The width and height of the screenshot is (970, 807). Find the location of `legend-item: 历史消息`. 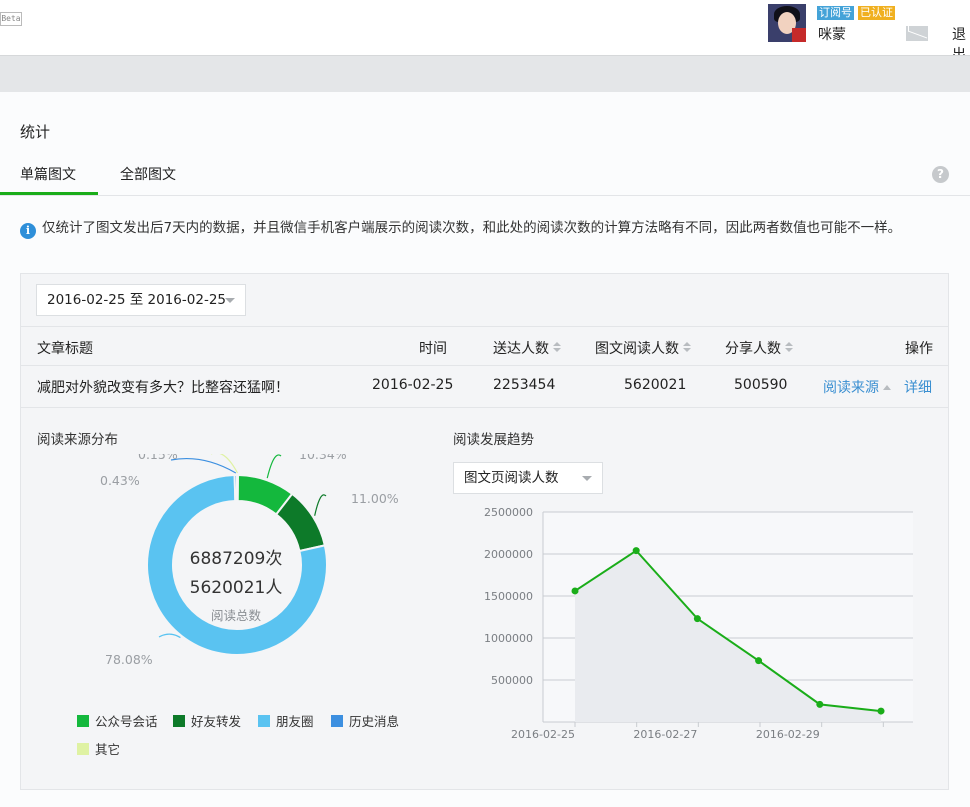

legend-item: 历史消息 is located at coordinates (365, 720).